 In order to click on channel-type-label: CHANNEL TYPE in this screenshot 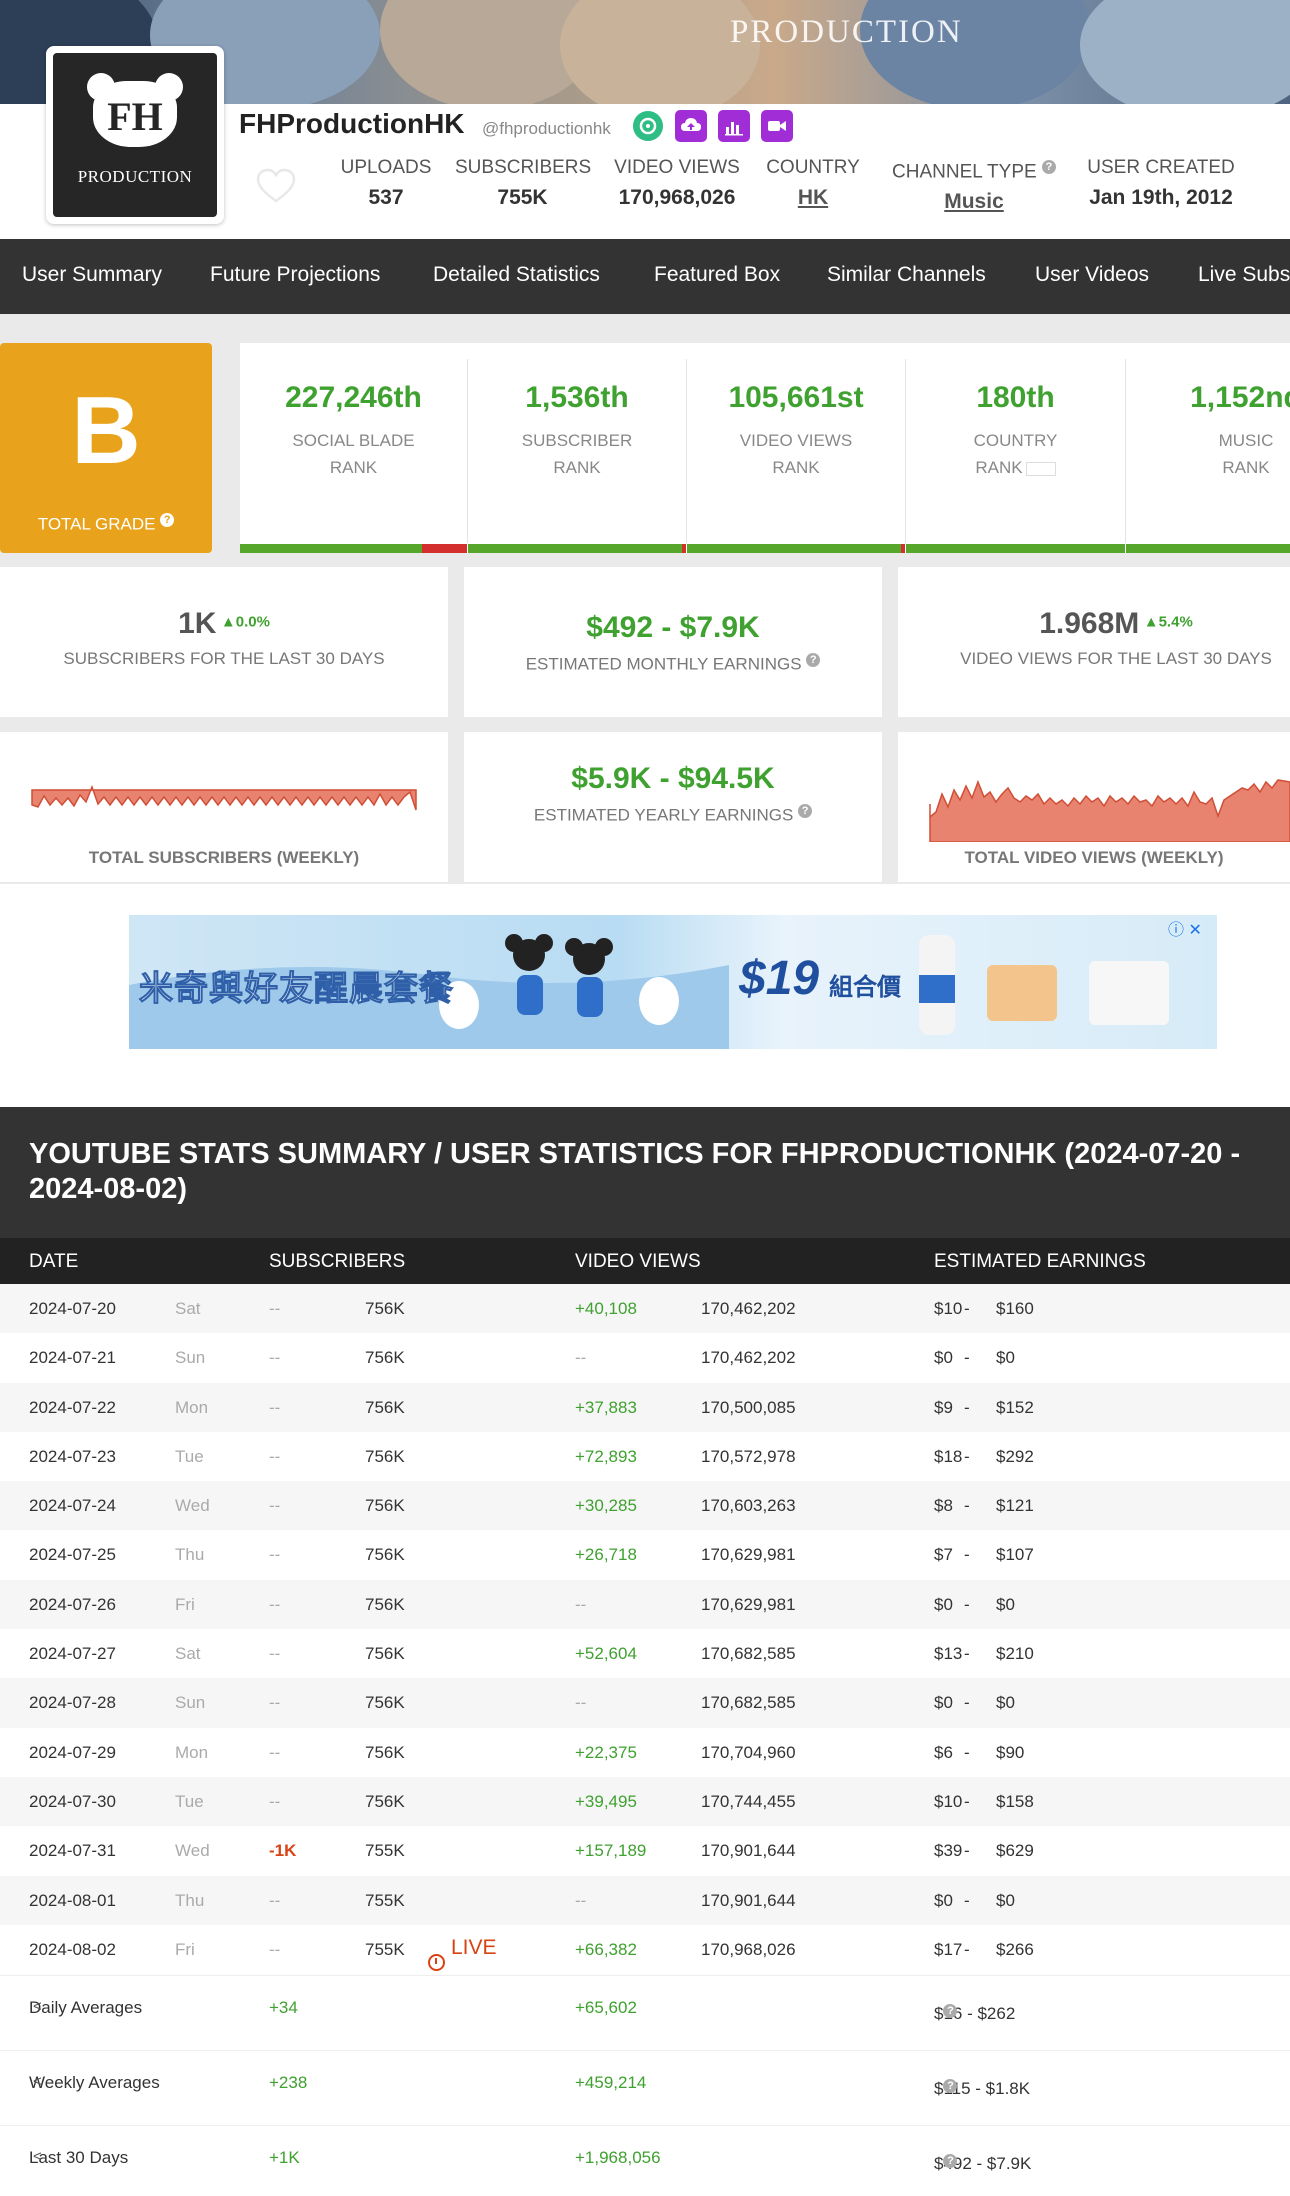, I will do `click(964, 172)`.